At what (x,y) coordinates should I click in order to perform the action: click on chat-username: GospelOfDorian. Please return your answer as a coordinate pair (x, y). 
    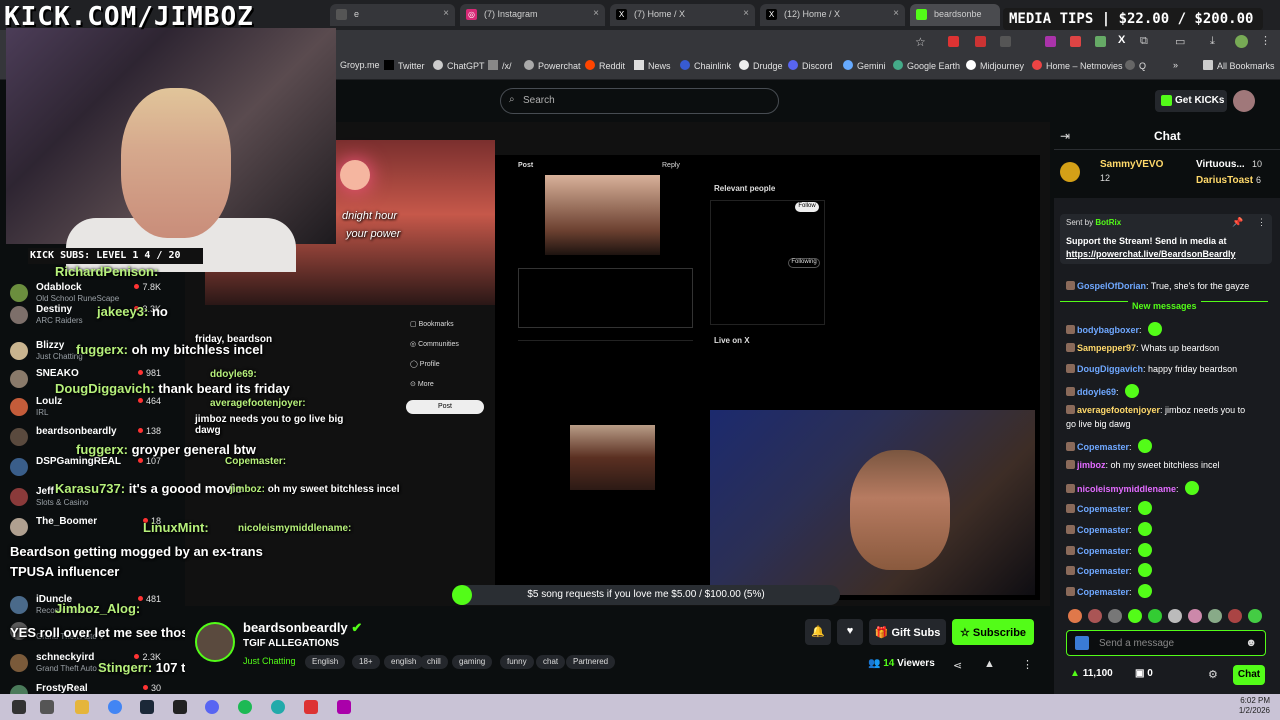
    Looking at the image, I should click on (1111, 286).